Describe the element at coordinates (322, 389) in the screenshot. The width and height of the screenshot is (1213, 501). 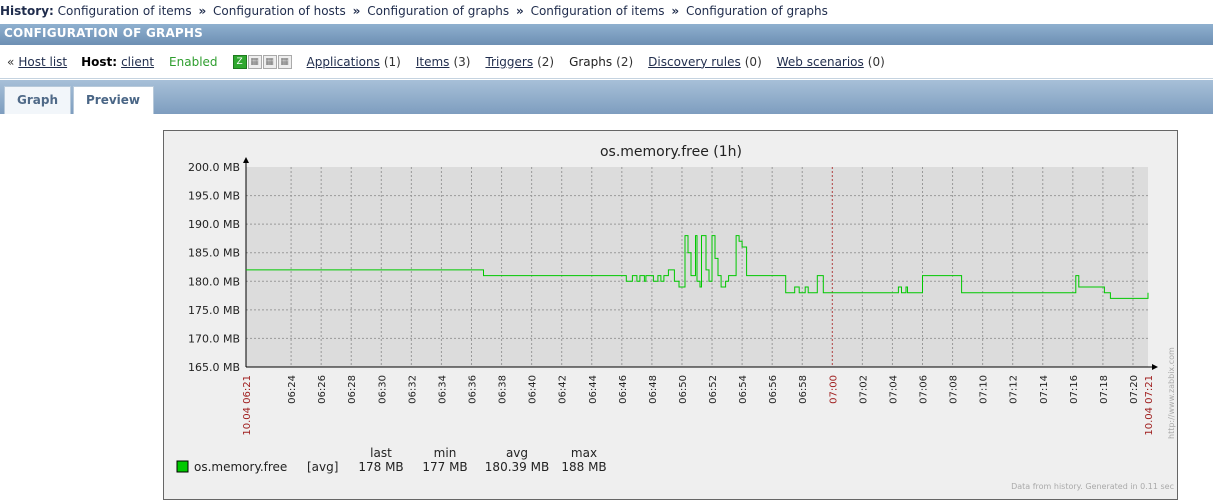
I see `x-tick-label: 06:26` at that location.